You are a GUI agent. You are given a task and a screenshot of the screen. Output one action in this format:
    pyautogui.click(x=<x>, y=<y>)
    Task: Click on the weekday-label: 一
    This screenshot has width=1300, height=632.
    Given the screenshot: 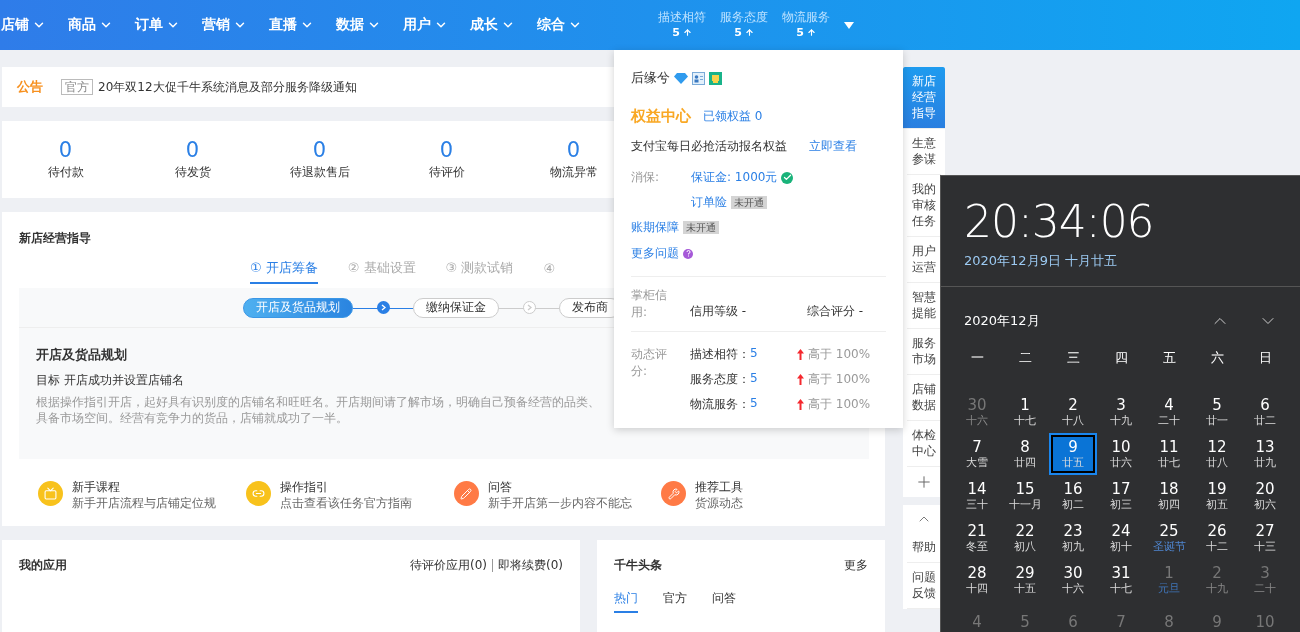 What is the action you would take?
    pyautogui.click(x=977, y=358)
    